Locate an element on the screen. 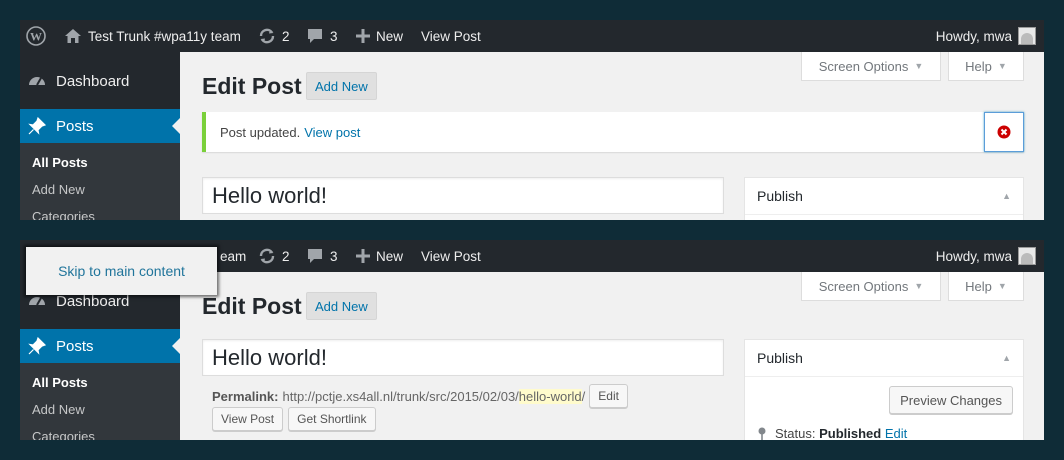 Image resolution: width=1064 pixels, height=460 pixels. post-status-row: Status: Published Edit is located at coordinates (832, 433).